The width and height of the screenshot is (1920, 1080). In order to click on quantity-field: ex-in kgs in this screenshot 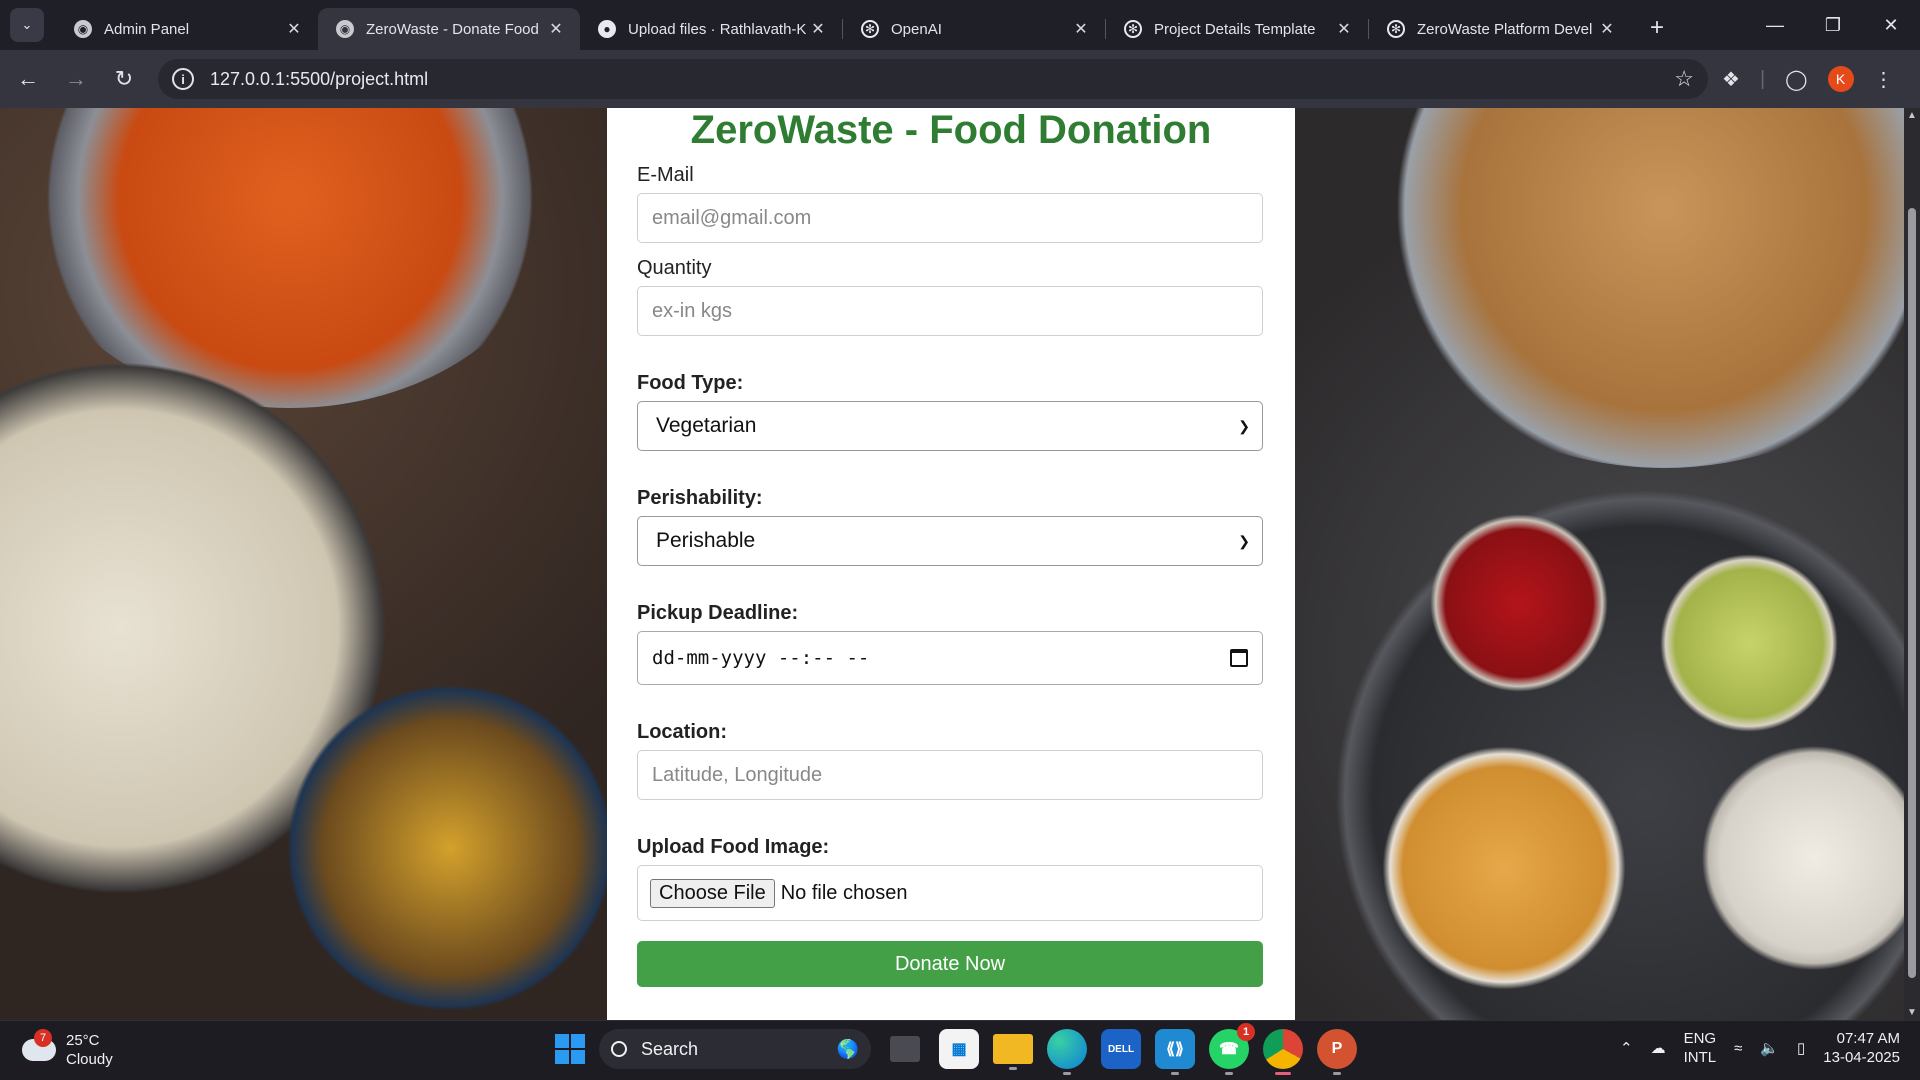, I will do `click(950, 311)`.